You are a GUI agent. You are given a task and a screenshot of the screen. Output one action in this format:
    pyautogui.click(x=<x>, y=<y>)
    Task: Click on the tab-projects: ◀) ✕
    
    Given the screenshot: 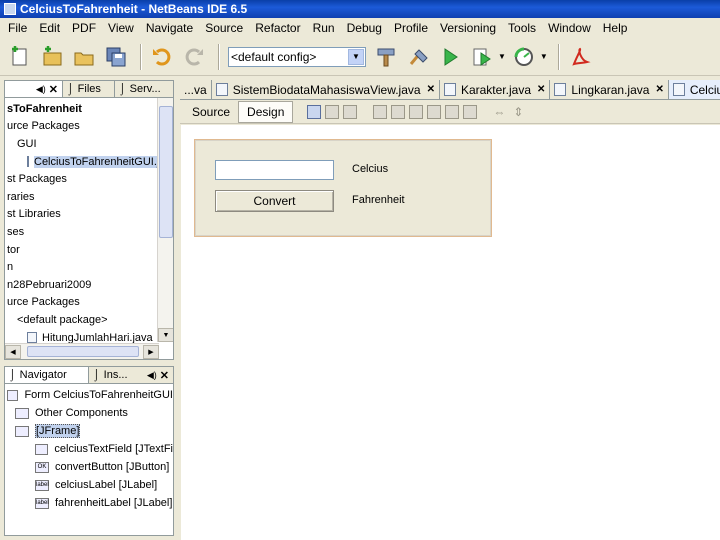 What is the action you would take?
    pyautogui.click(x=34, y=89)
    